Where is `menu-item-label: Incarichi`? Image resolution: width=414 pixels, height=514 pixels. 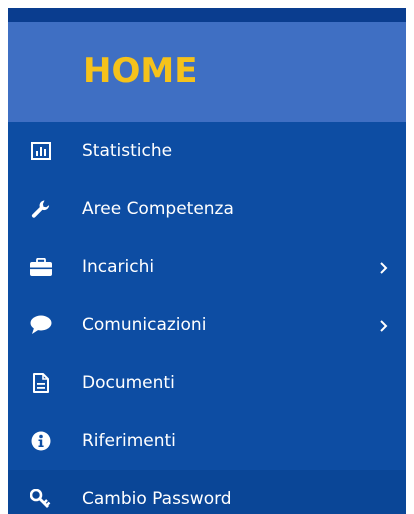 menu-item-label: Incarichi is located at coordinates (118, 267).